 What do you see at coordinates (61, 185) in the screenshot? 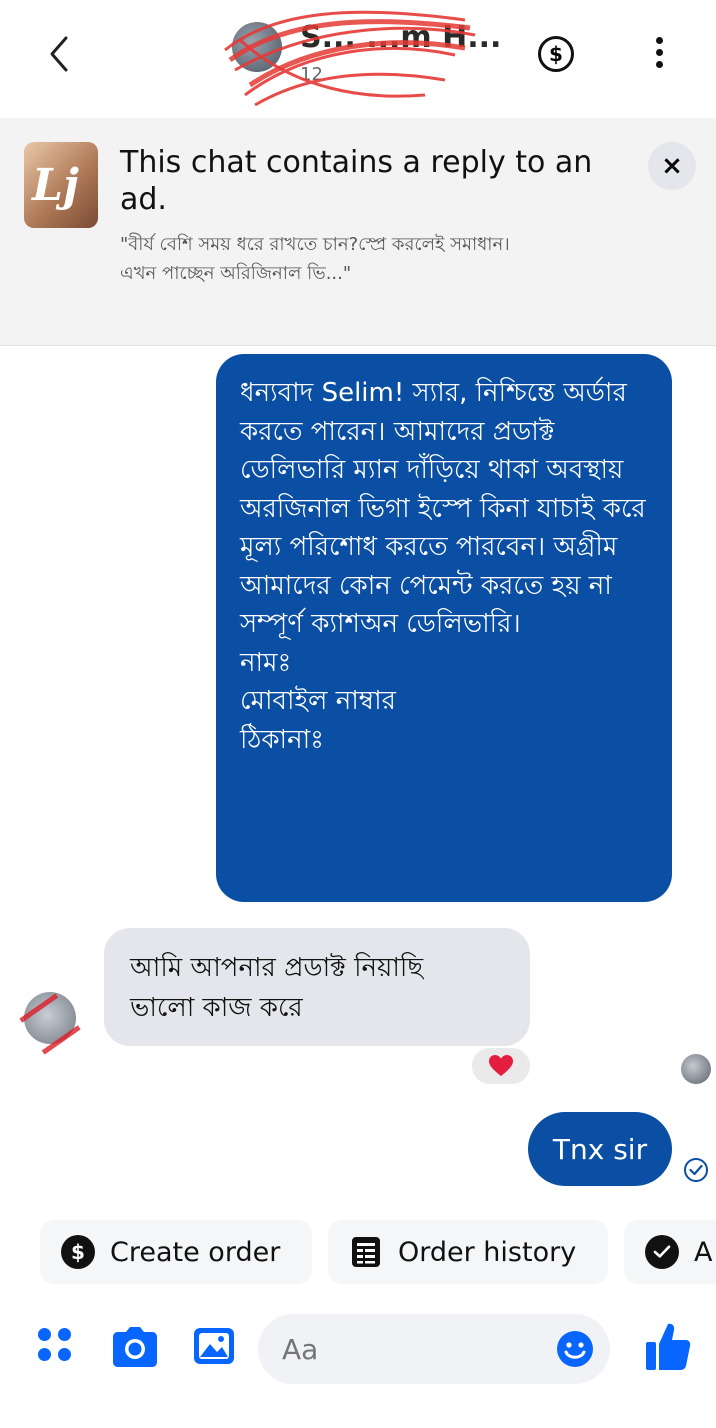
I see `ad-thumbnail: Lj` at bounding box center [61, 185].